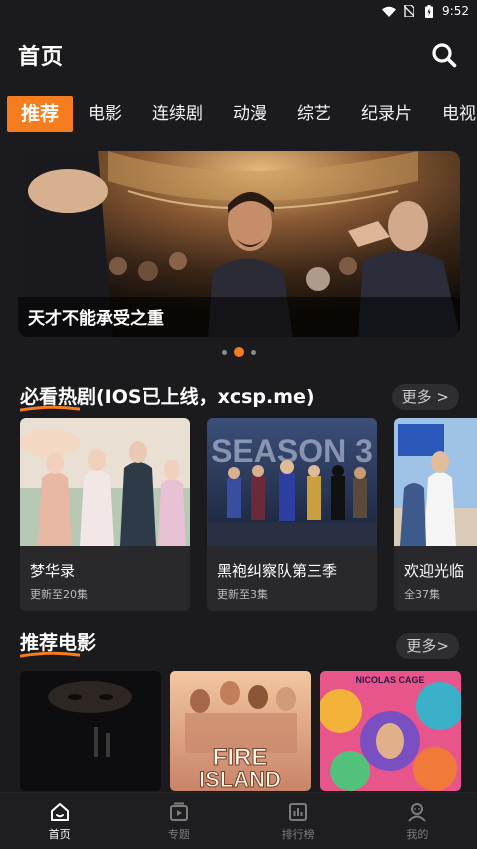  Describe the element at coordinates (277, 571) in the screenshot. I see `series-title: 黑袍纠察队第三季` at that location.